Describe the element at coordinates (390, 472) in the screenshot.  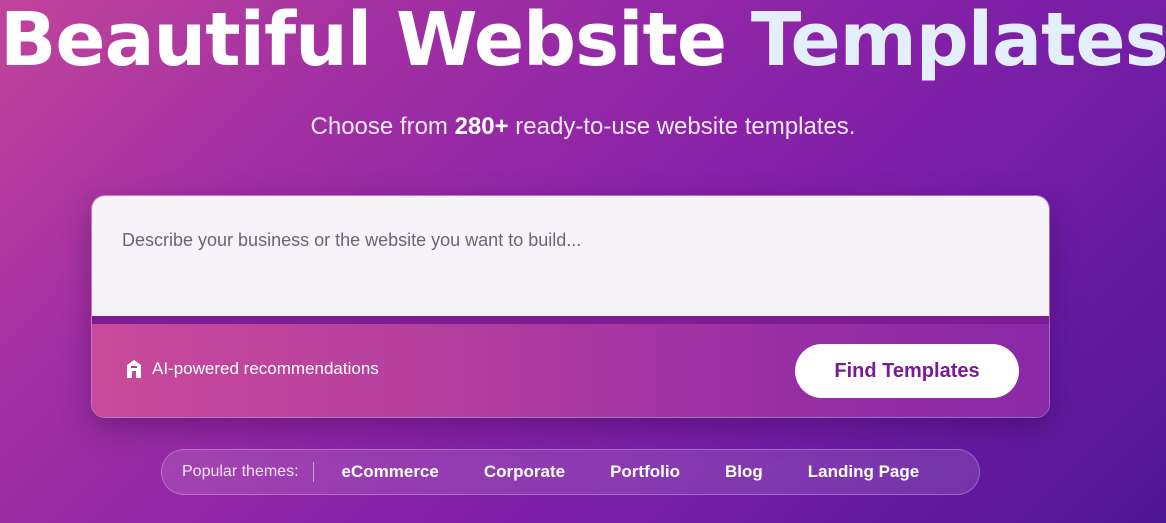
I see `theme-link-ecommerce: eCommerce` at that location.